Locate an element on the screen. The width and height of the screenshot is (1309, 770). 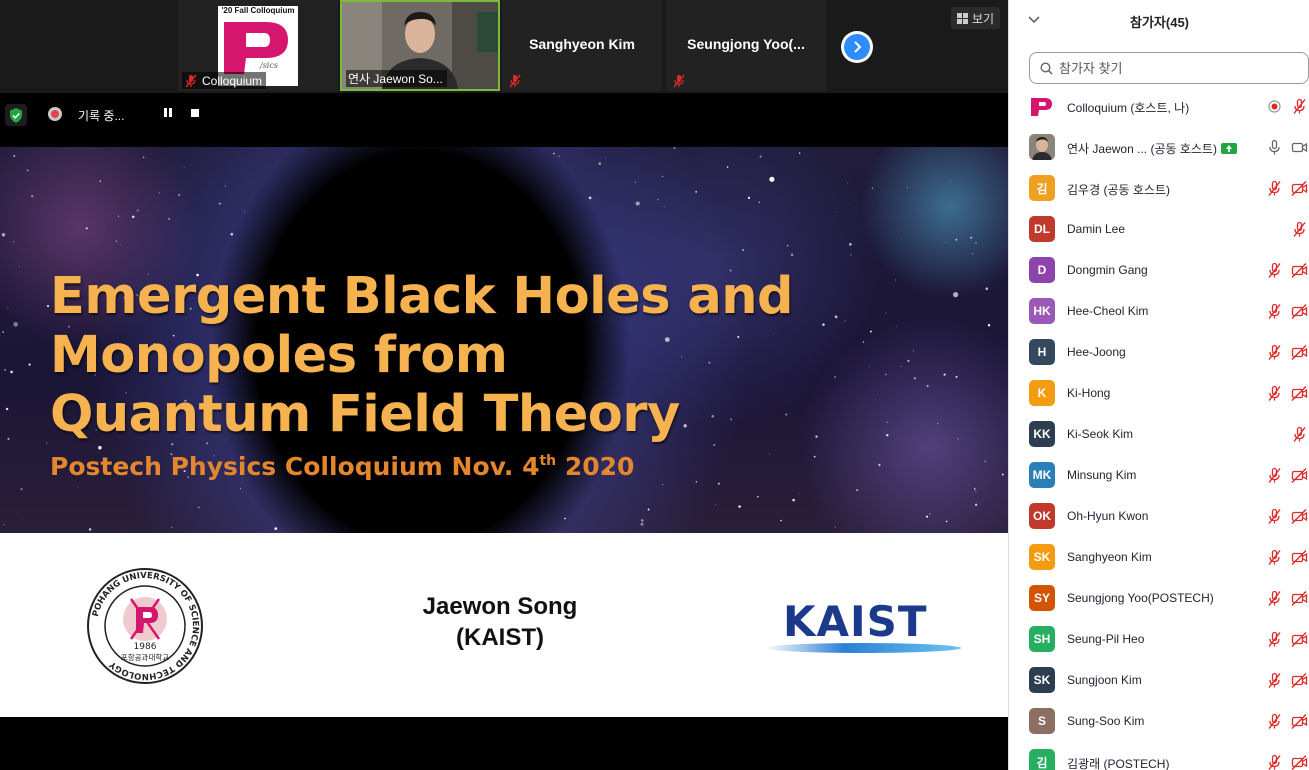
seal-korean-text: 포항공과대학교 is located at coordinates (145, 657).